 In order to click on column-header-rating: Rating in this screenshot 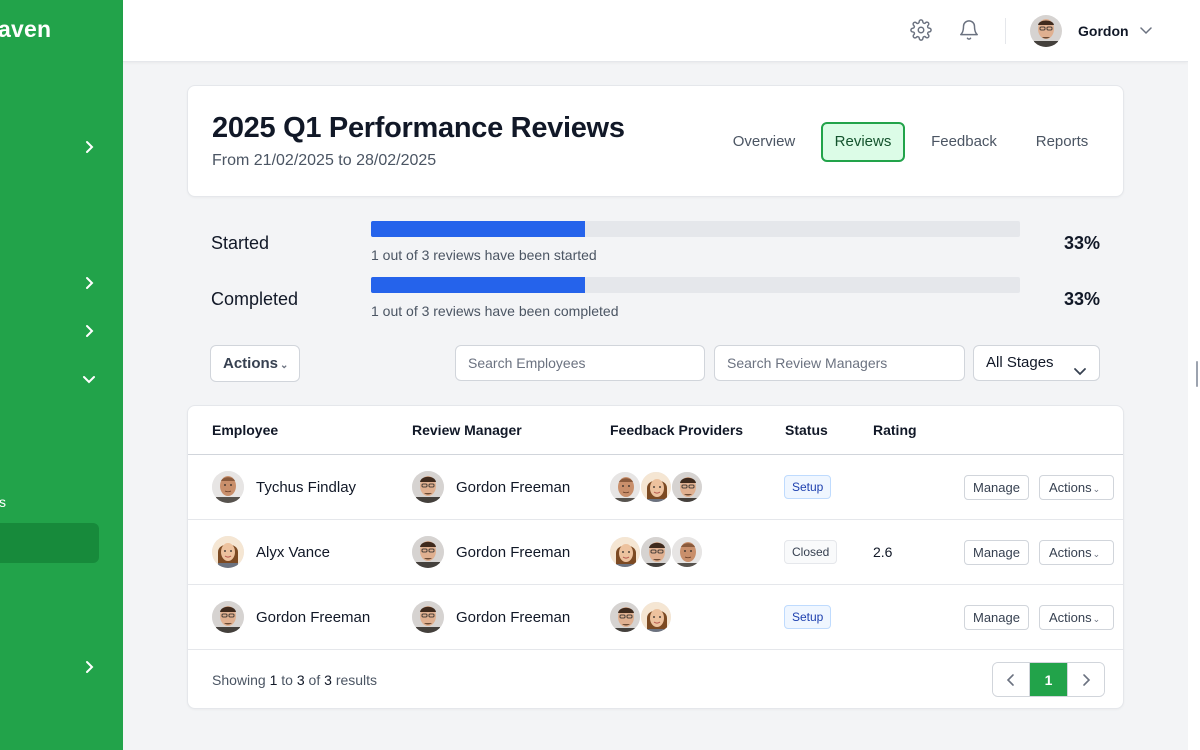, I will do `click(895, 430)`.